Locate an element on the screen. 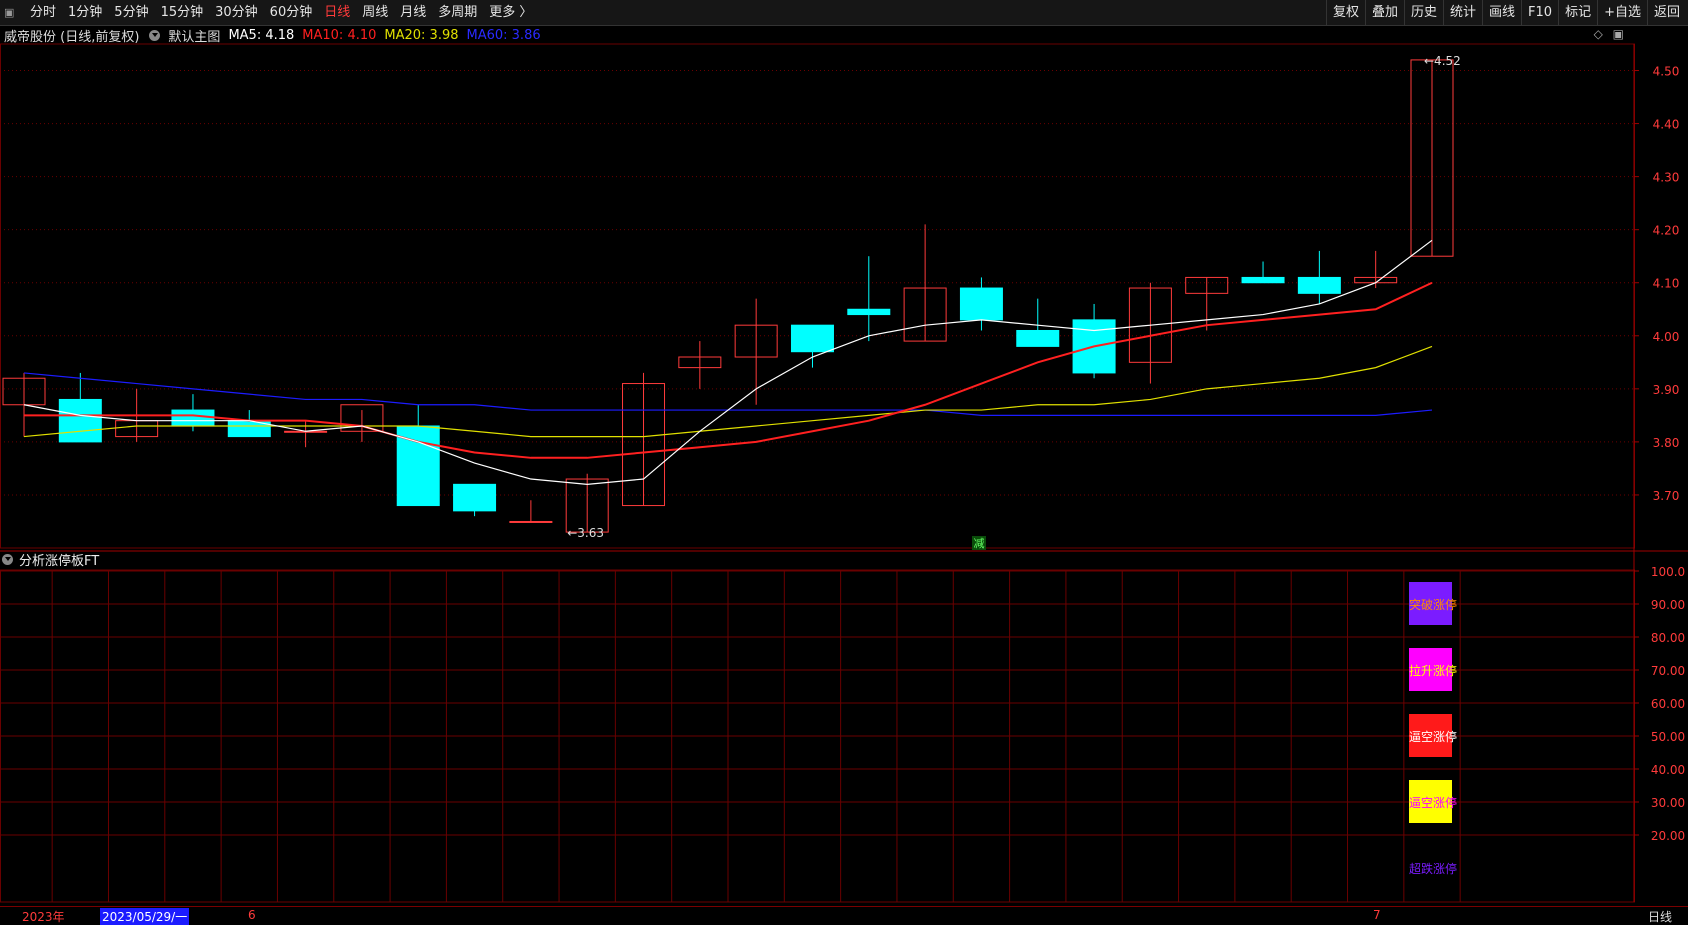 Image resolution: width=1688 pixels, height=925 pixels. y-tick-label: 4.20 is located at coordinates (1666, 231).